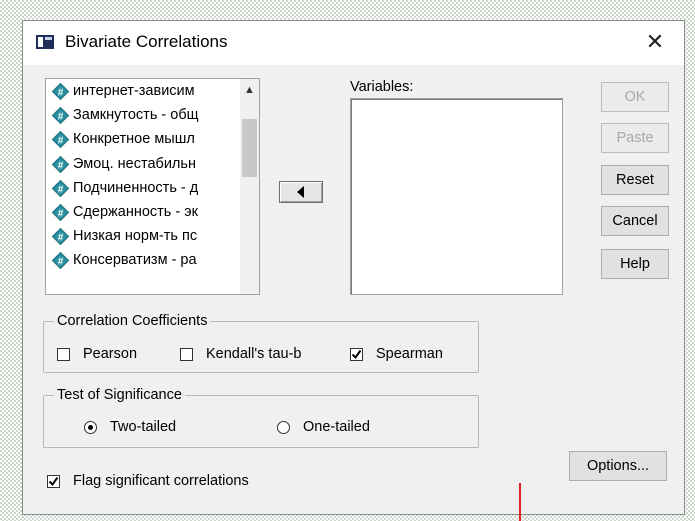 This screenshot has height=521, width=695. I want to click on list-item: # Подчиненность - д, so click(143, 188).